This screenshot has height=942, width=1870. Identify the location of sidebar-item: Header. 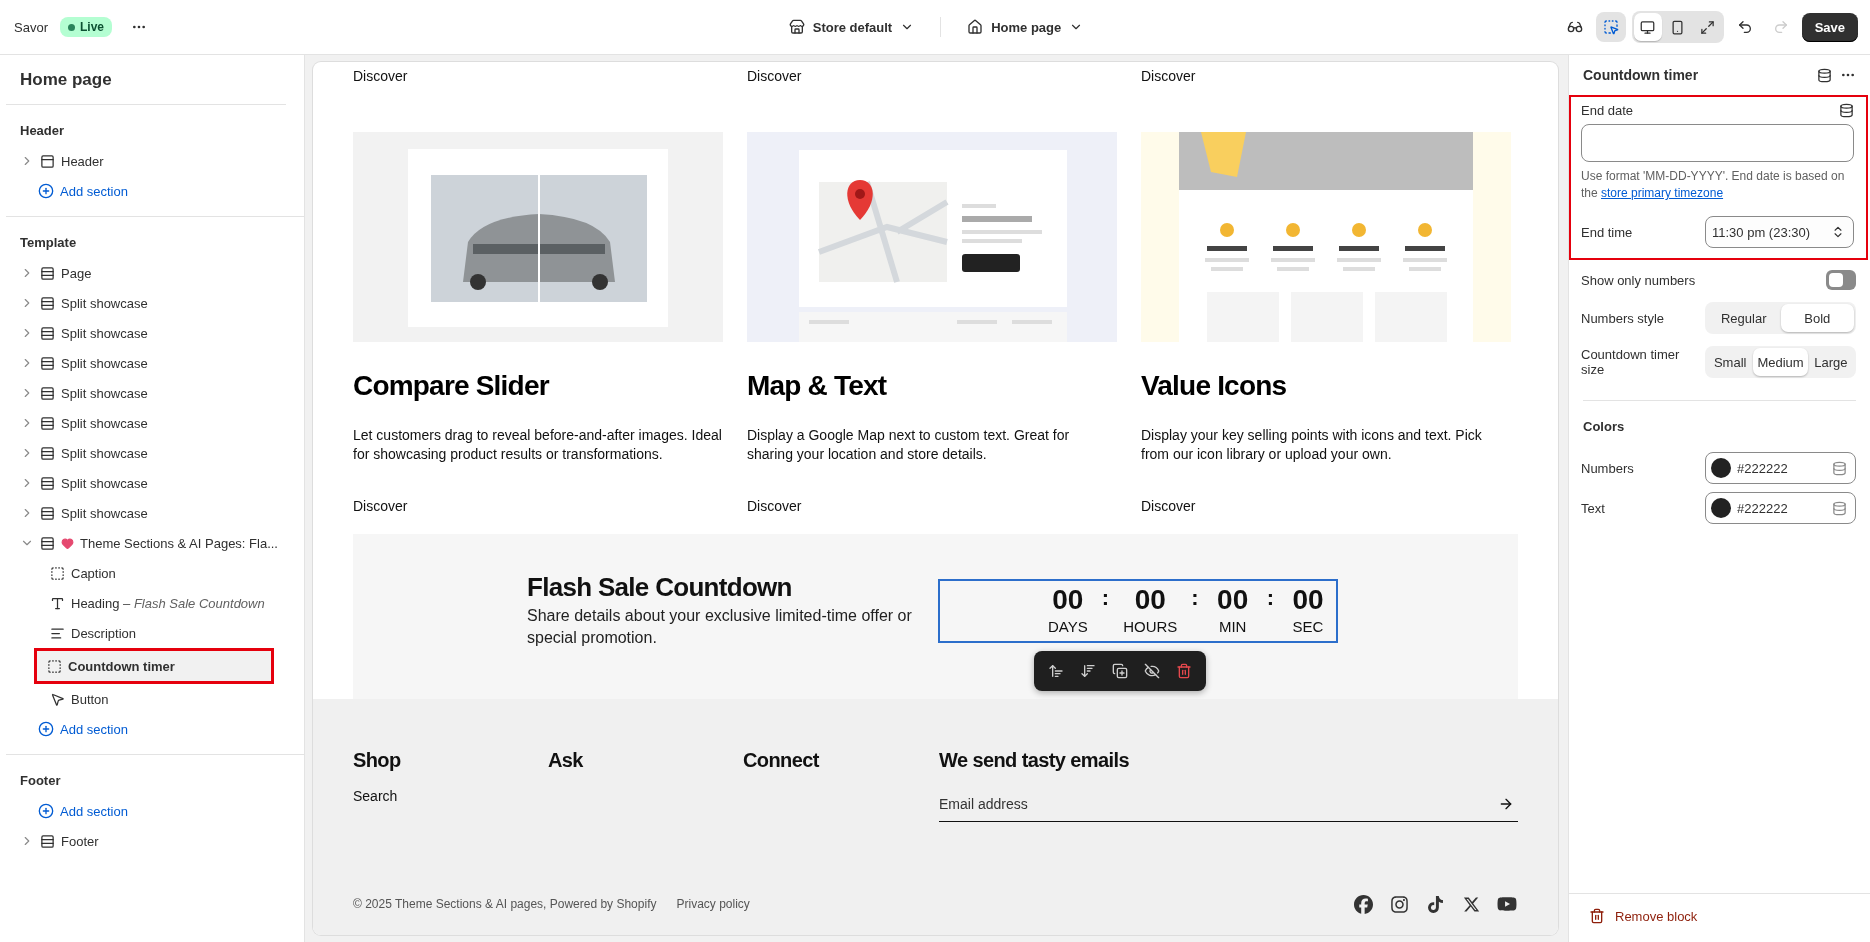
(146, 161).